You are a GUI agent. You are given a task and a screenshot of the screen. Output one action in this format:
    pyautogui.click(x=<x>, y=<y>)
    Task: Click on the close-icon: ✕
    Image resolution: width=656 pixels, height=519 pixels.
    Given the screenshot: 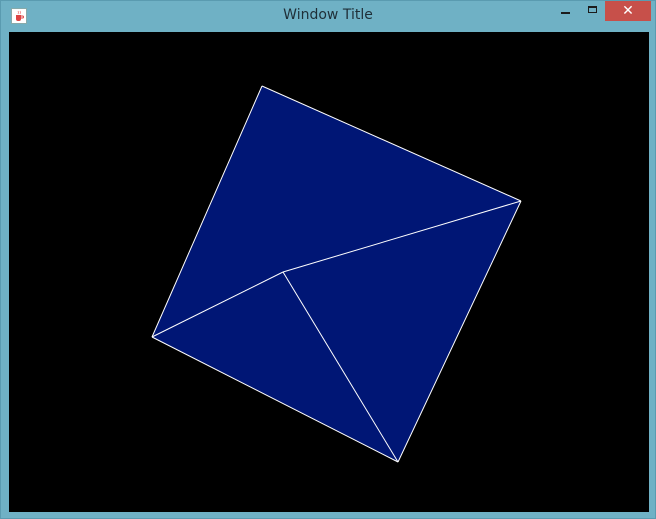 What is the action you would take?
    pyautogui.click(x=628, y=11)
    